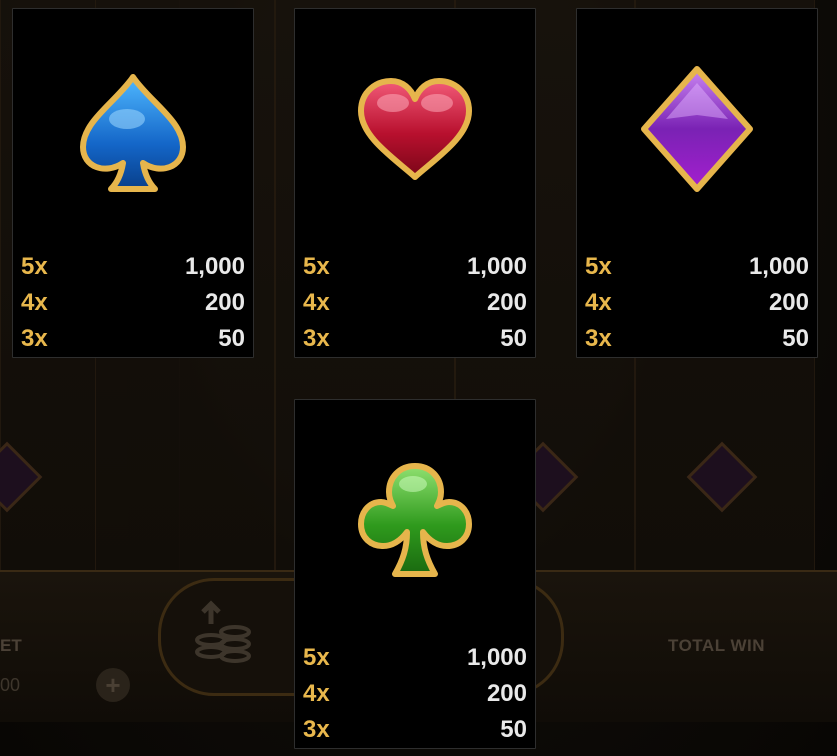 Image resolution: width=837 pixels, height=756 pixels. Describe the element at coordinates (10, 685) in the screenshot. I see `bet-value: 00` at that location.